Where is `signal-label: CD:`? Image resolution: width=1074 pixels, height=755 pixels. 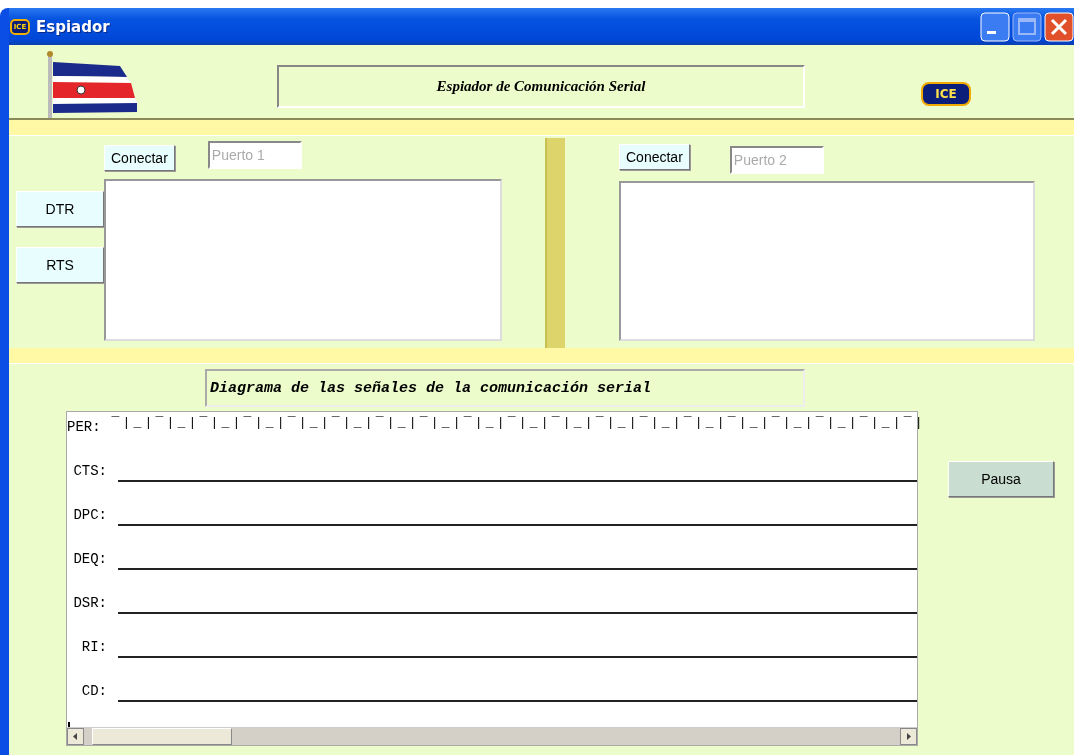
signal-label: CD: is located at coordinates (93, 690).